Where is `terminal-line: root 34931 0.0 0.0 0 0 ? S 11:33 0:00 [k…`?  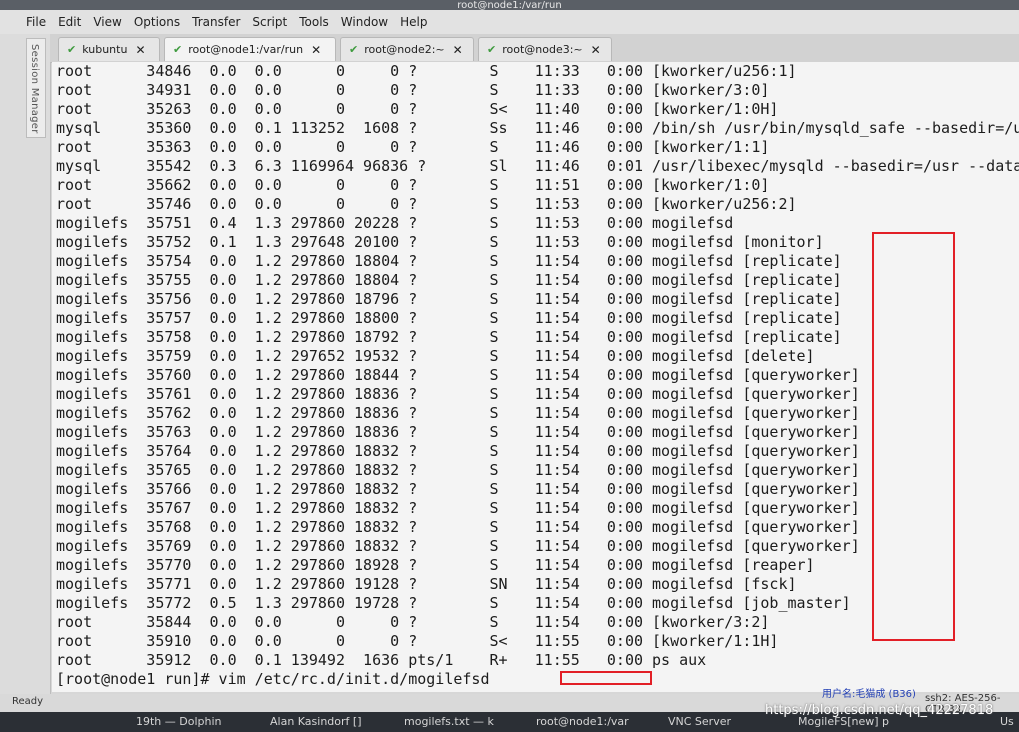 terminal-line: root 34931 0.0 0.0 0 0 ? S 11:33 0:00 [k… is located at coordinates (413, 90).